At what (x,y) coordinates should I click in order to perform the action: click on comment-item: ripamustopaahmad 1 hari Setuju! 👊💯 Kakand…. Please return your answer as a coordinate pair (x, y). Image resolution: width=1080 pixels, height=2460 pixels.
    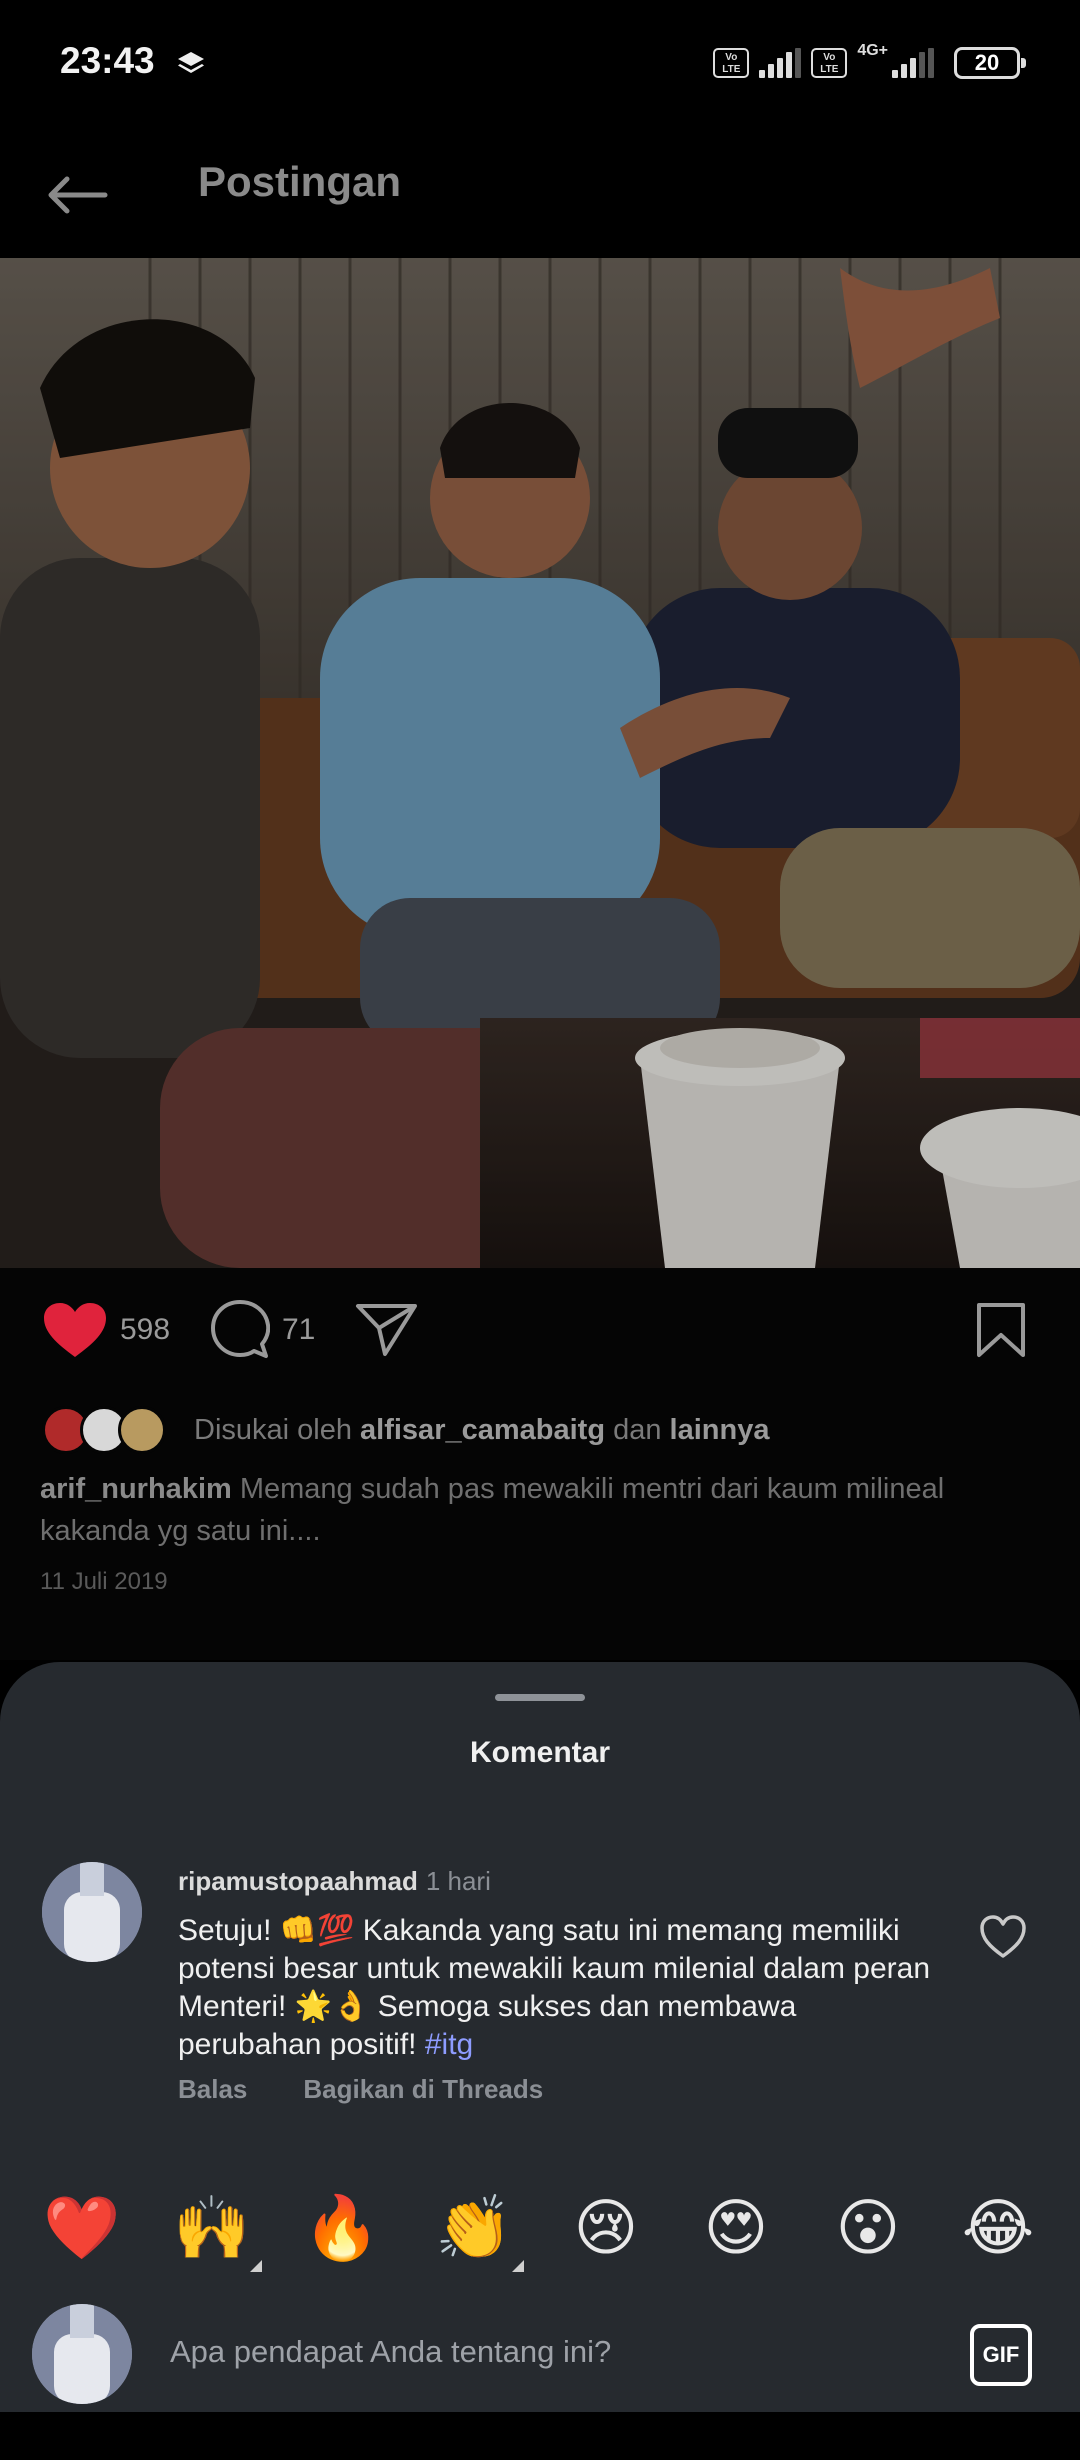
    Looking at the image, I should click on (540, 1992).